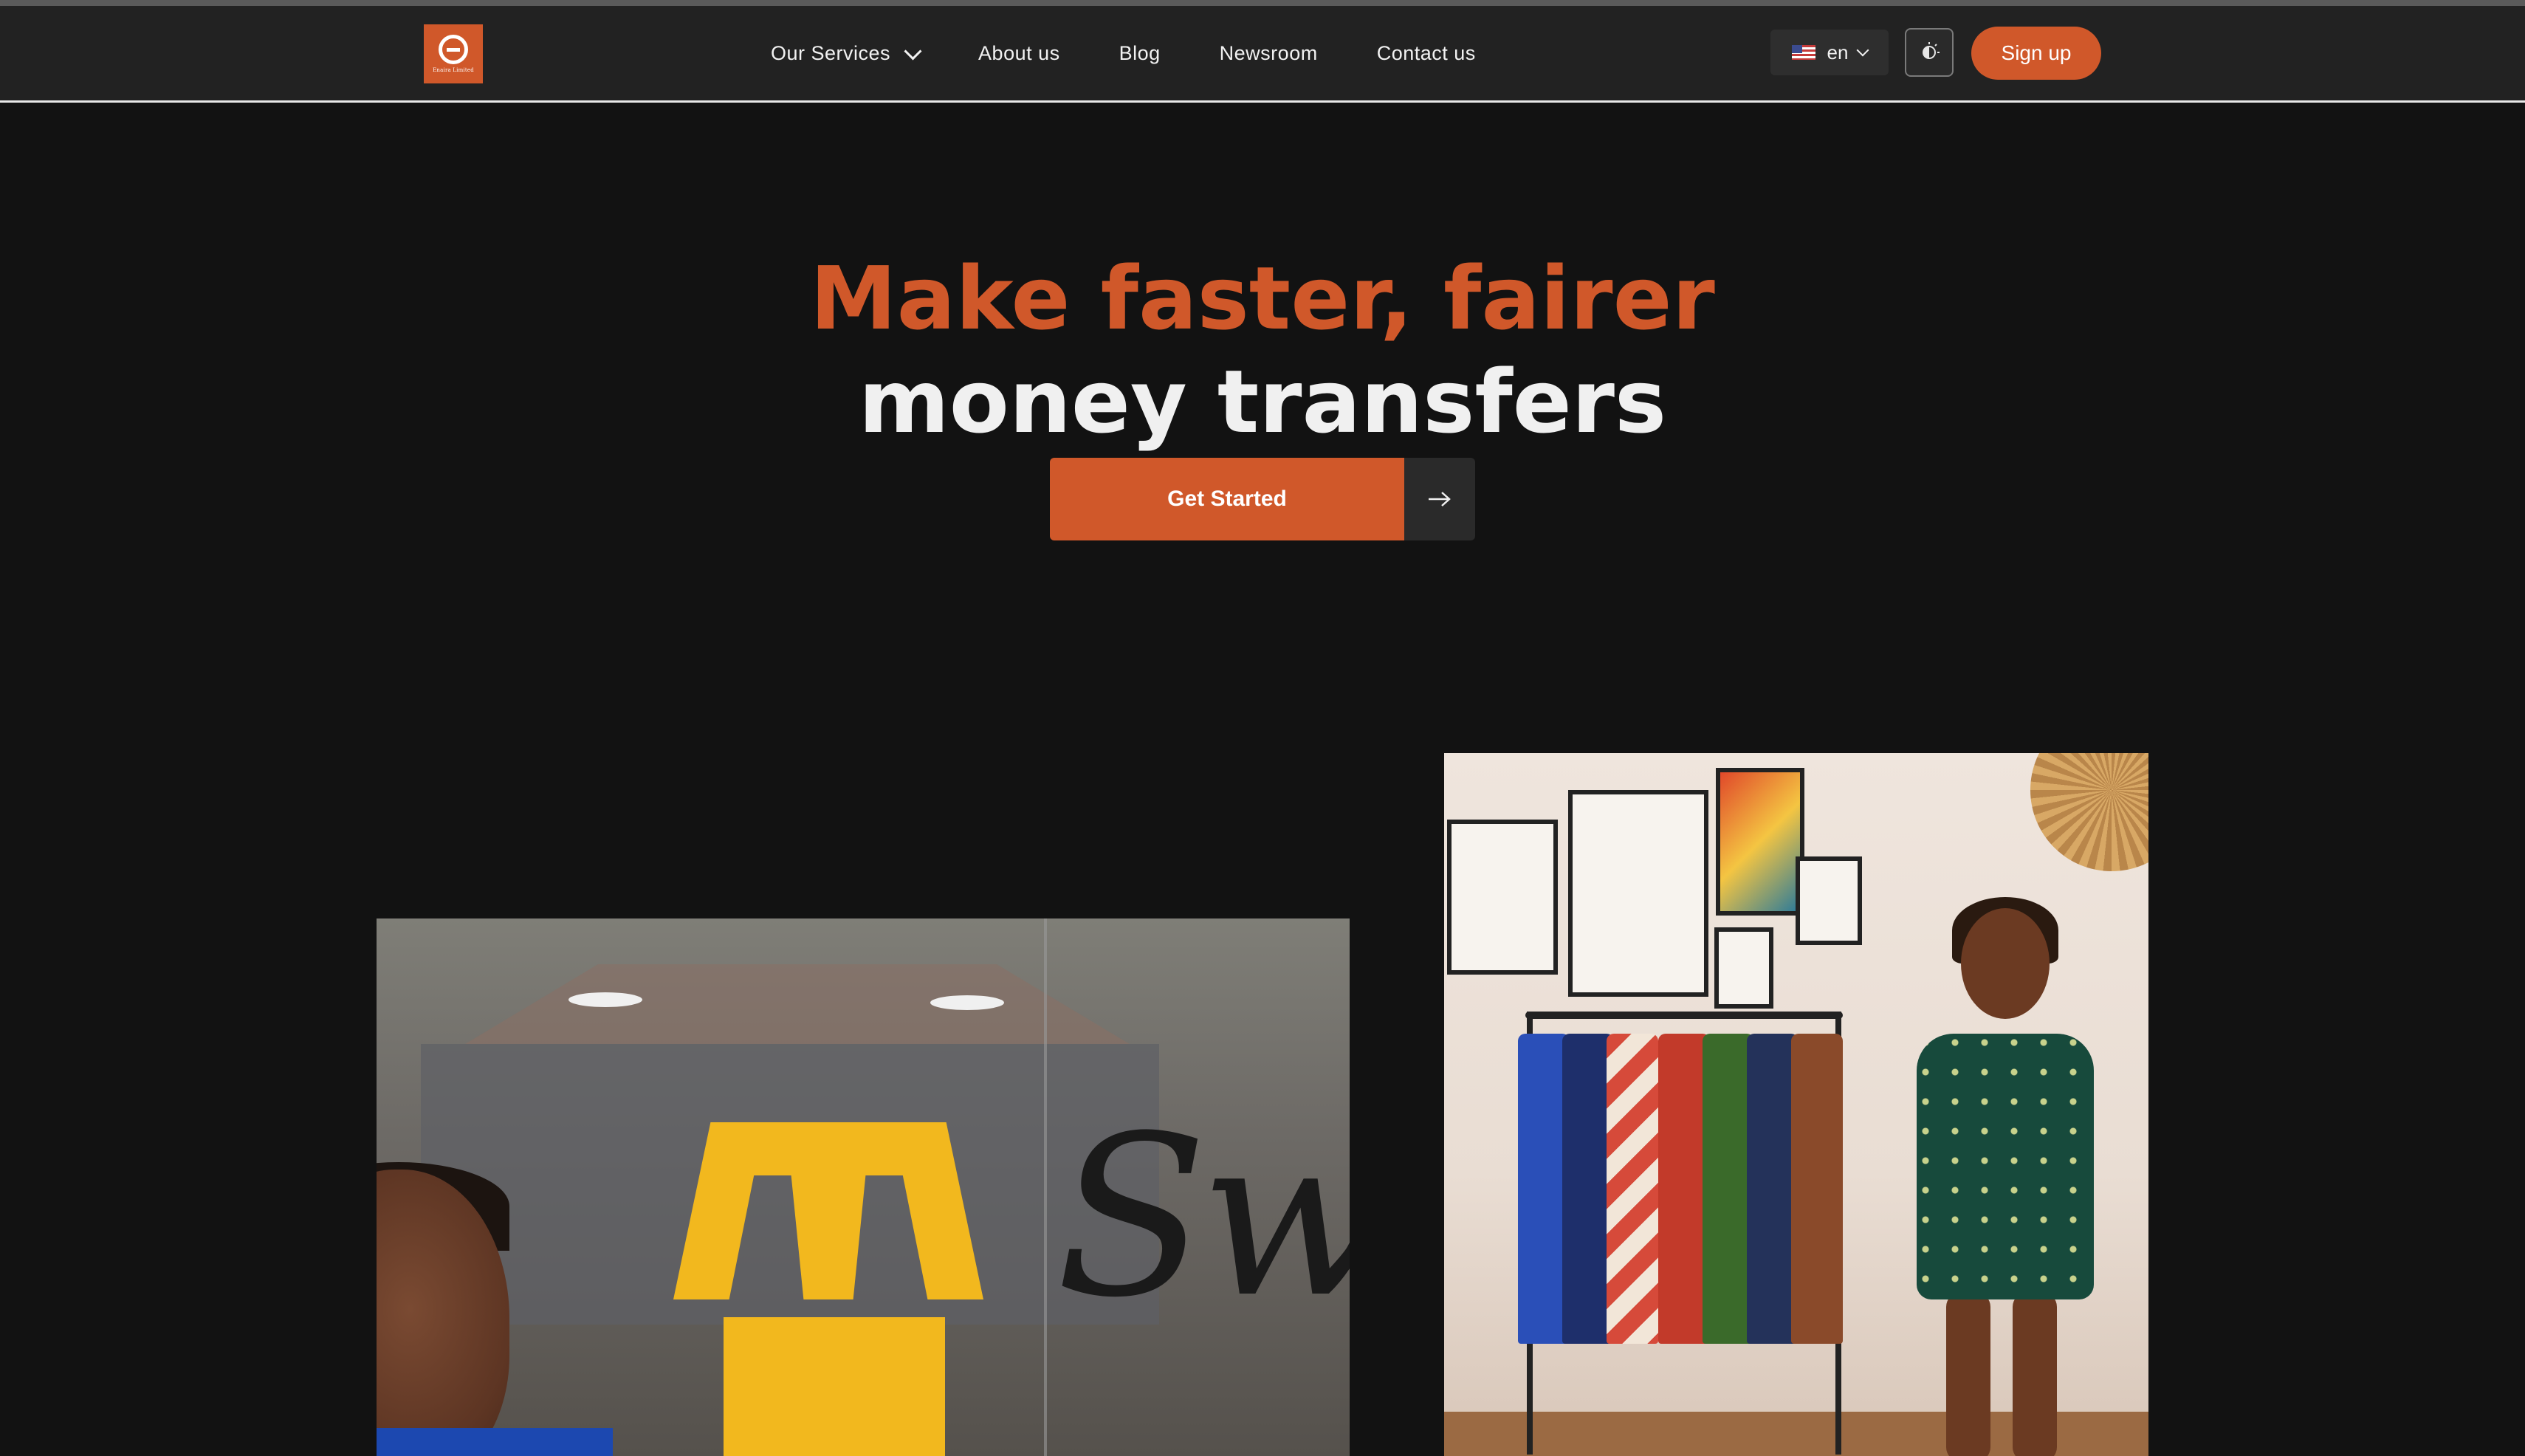 The height and width of the screenshot is (1456, 2525). I want to click on hero-photo-fashion-vendor, so click(1796, 1105).